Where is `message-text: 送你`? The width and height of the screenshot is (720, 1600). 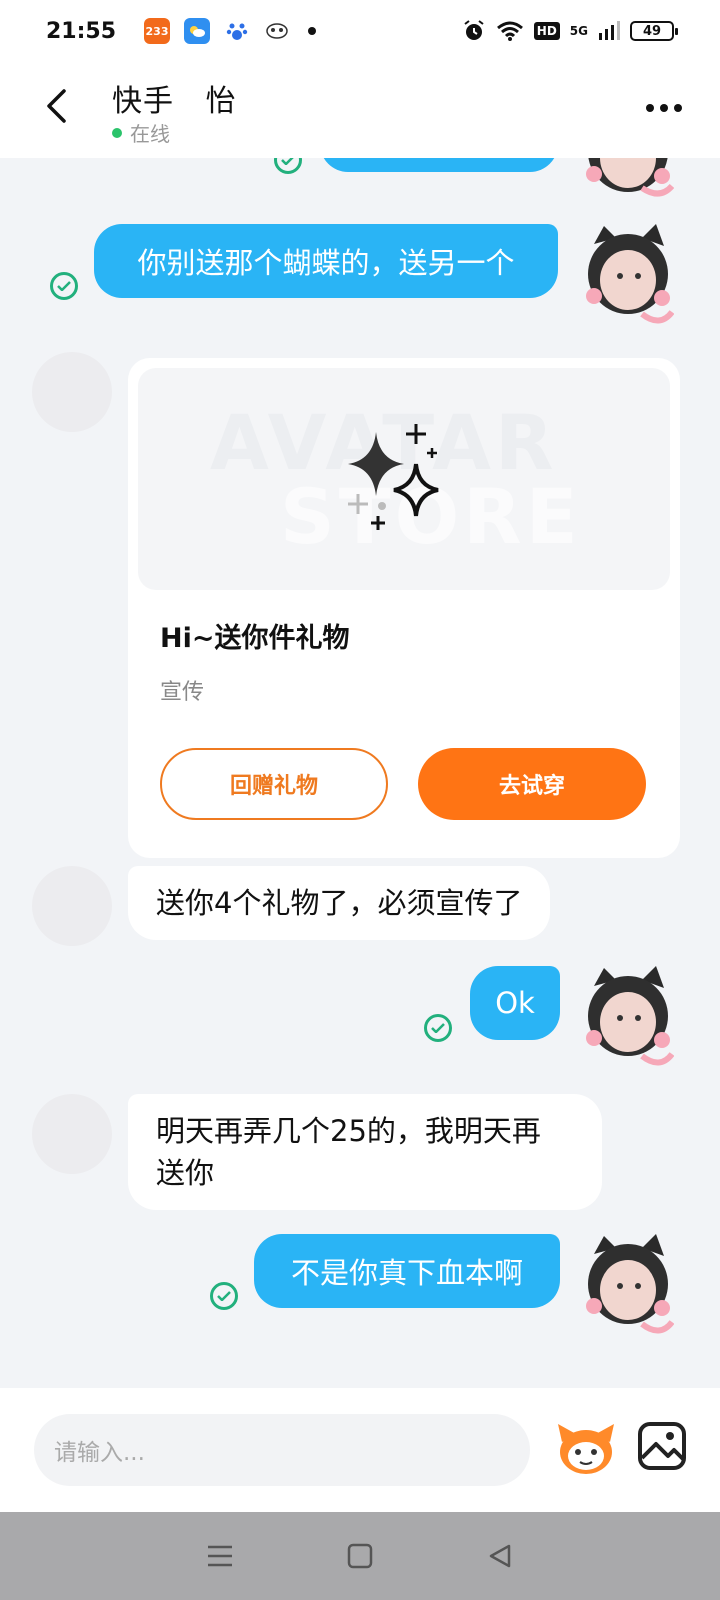
message-text: 送你 is located at coordinates (185, 1173).